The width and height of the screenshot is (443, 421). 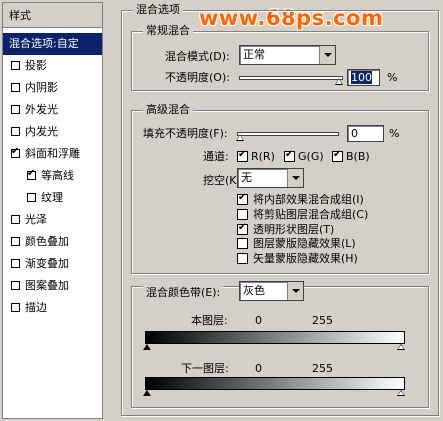 What do you see at coordinates (52, 15) in the screenshot?
I see `styles-header: 样式` at bounding box center [52, 15].